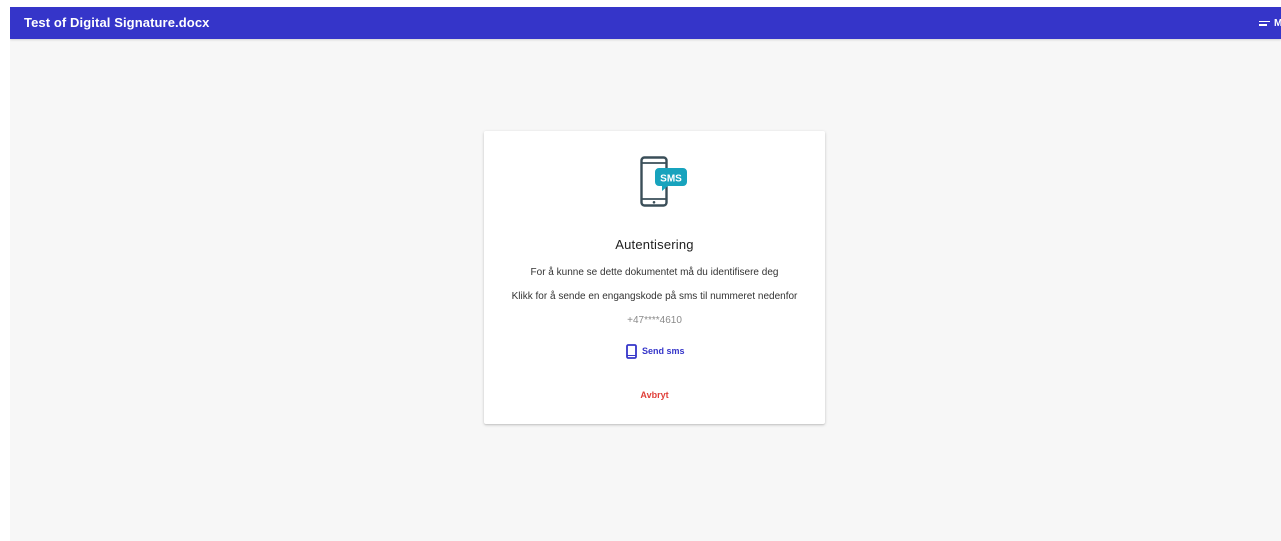 The image size is (1281, 541). Describe the element at coordinates (654, 395) in the screenshot. I see `cancel-button: Avbryt` at that location.